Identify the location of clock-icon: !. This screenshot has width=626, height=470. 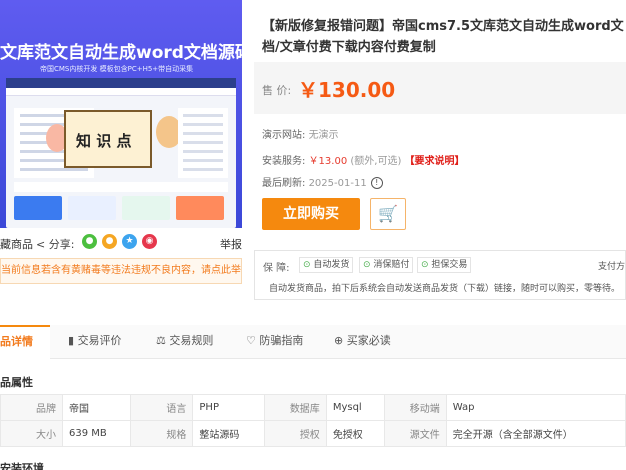
(376, 183).